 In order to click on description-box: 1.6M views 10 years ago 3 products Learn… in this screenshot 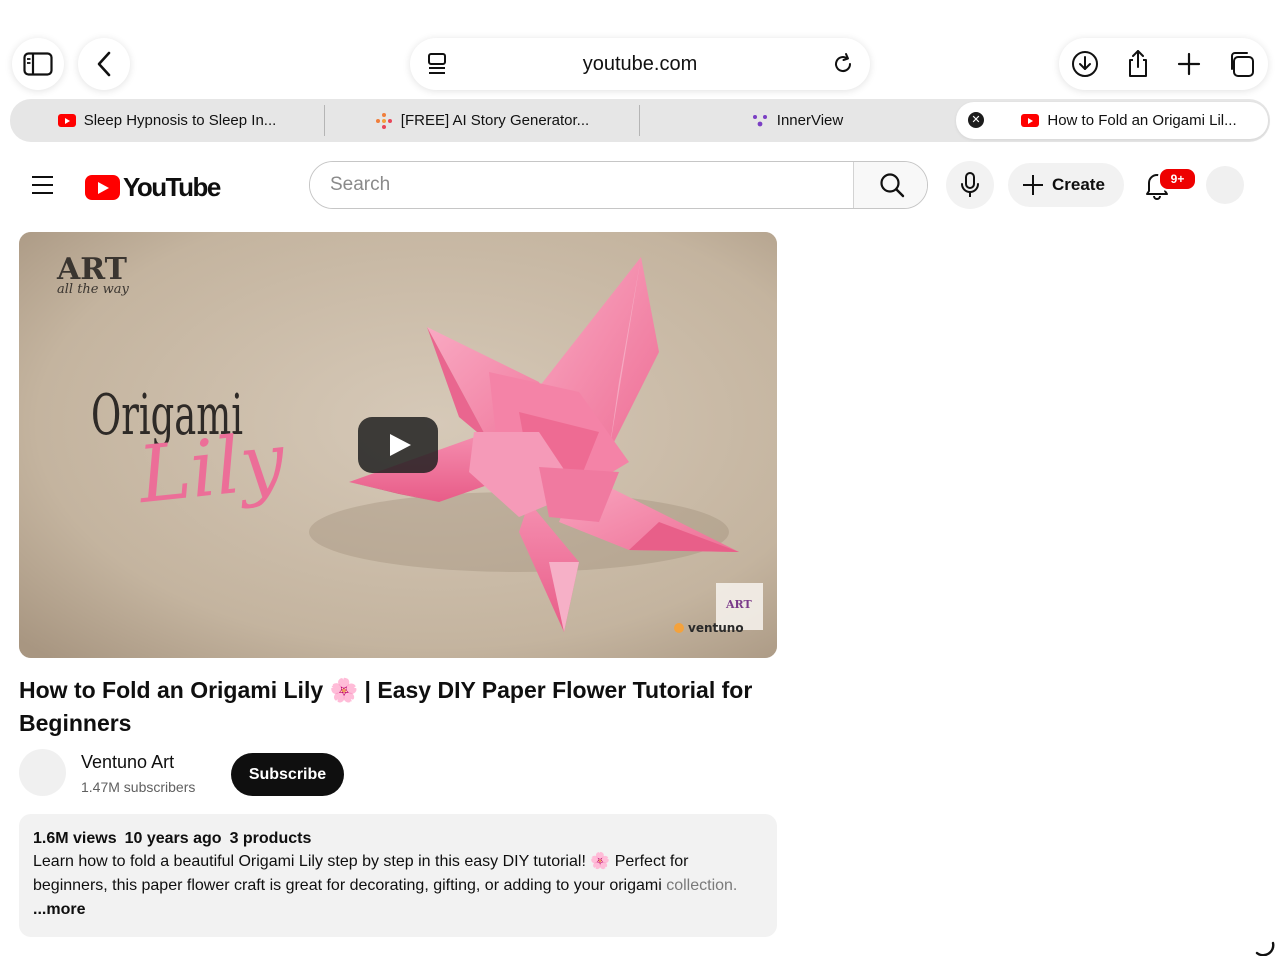, I will do `click(398, 875)`.